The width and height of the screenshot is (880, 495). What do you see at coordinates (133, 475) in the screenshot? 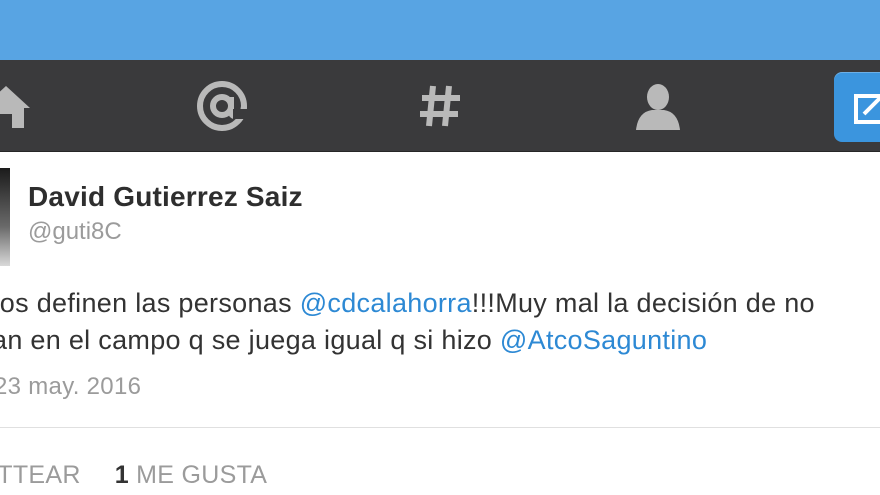
I see `tweet-stats: ITTEAR 1 ME GUSTA` at bounding box center [133, 475].